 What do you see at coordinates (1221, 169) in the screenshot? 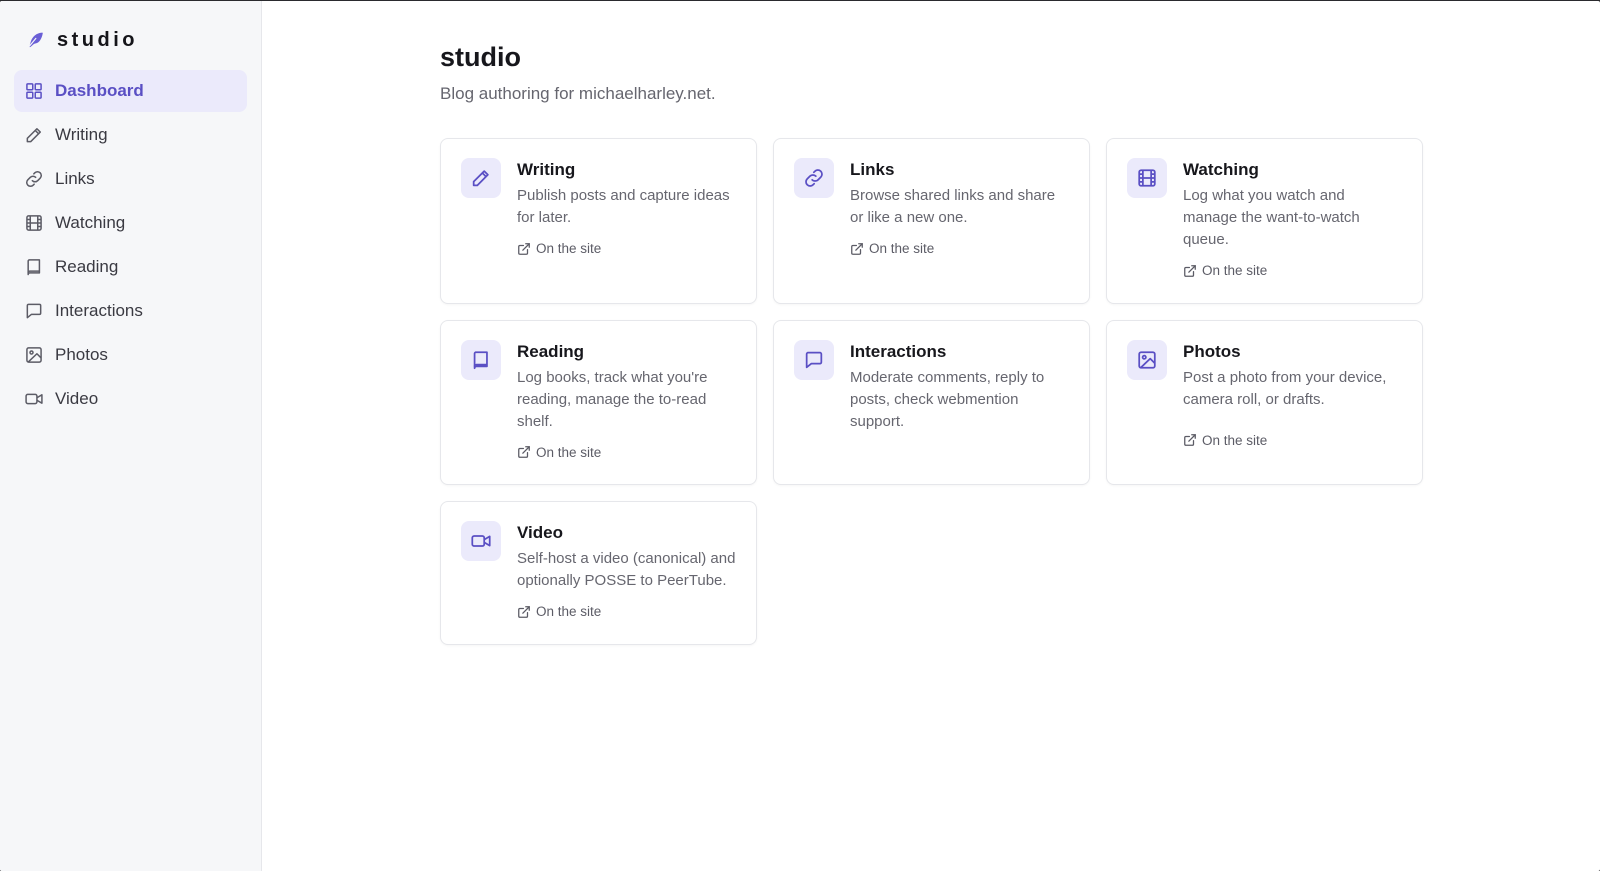
I see `card-title: Watching` at bounding box center [1221, 169].